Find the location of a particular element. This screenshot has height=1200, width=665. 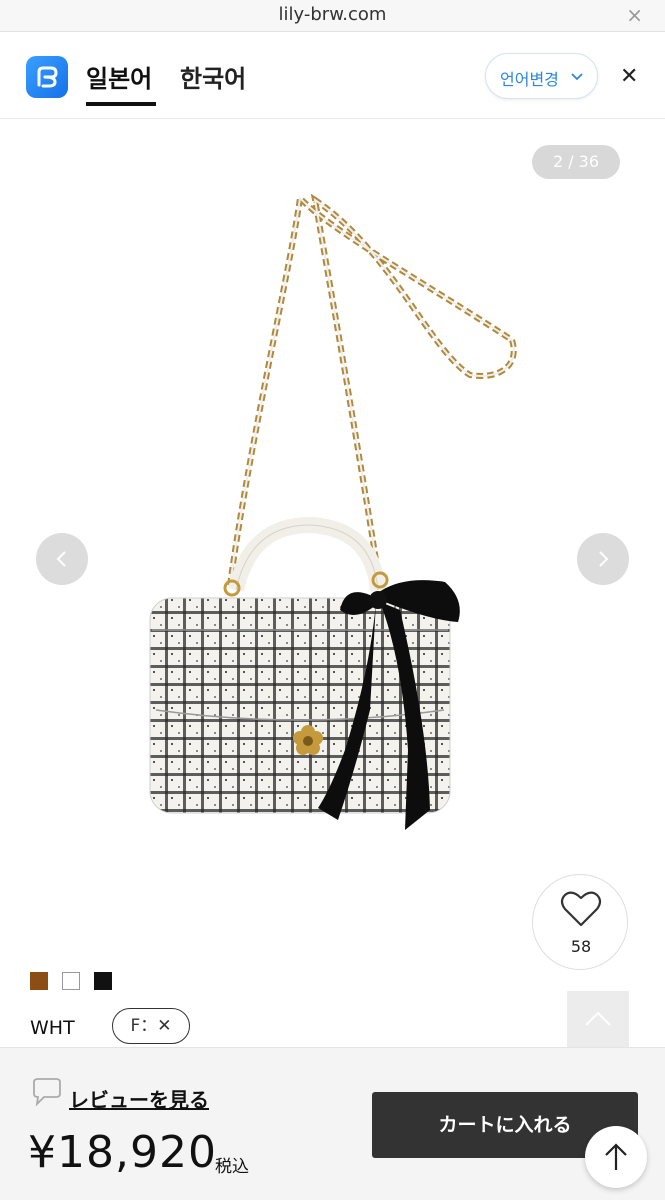

previous-image-button is located at coordinates (62, 559).